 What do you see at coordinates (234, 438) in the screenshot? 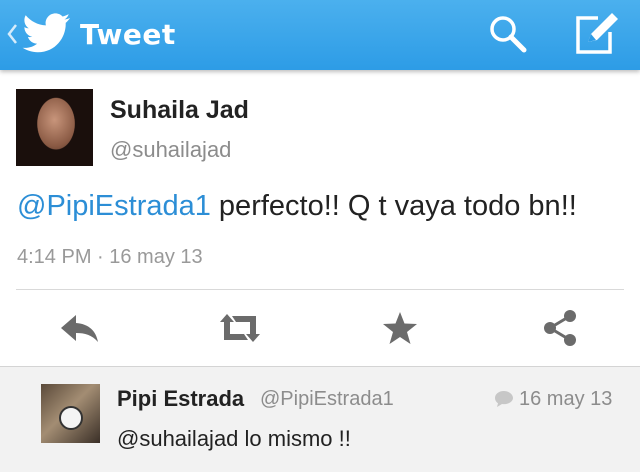
I see `reply-text: @suhailajad lo mismo !!` at bounding box center [234, 438].